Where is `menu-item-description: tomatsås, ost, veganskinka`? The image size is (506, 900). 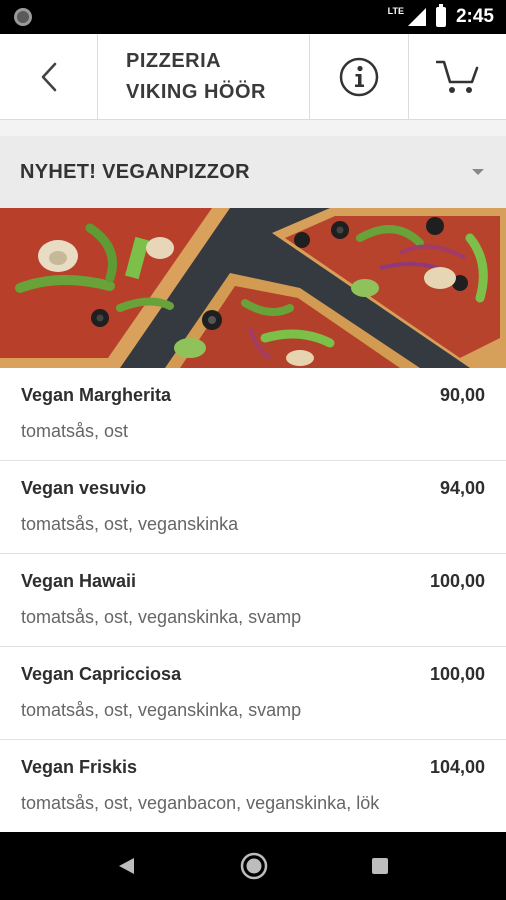 menu-item-description: tomatsås, ost, veganskinka is located at coordinates (130, 524).